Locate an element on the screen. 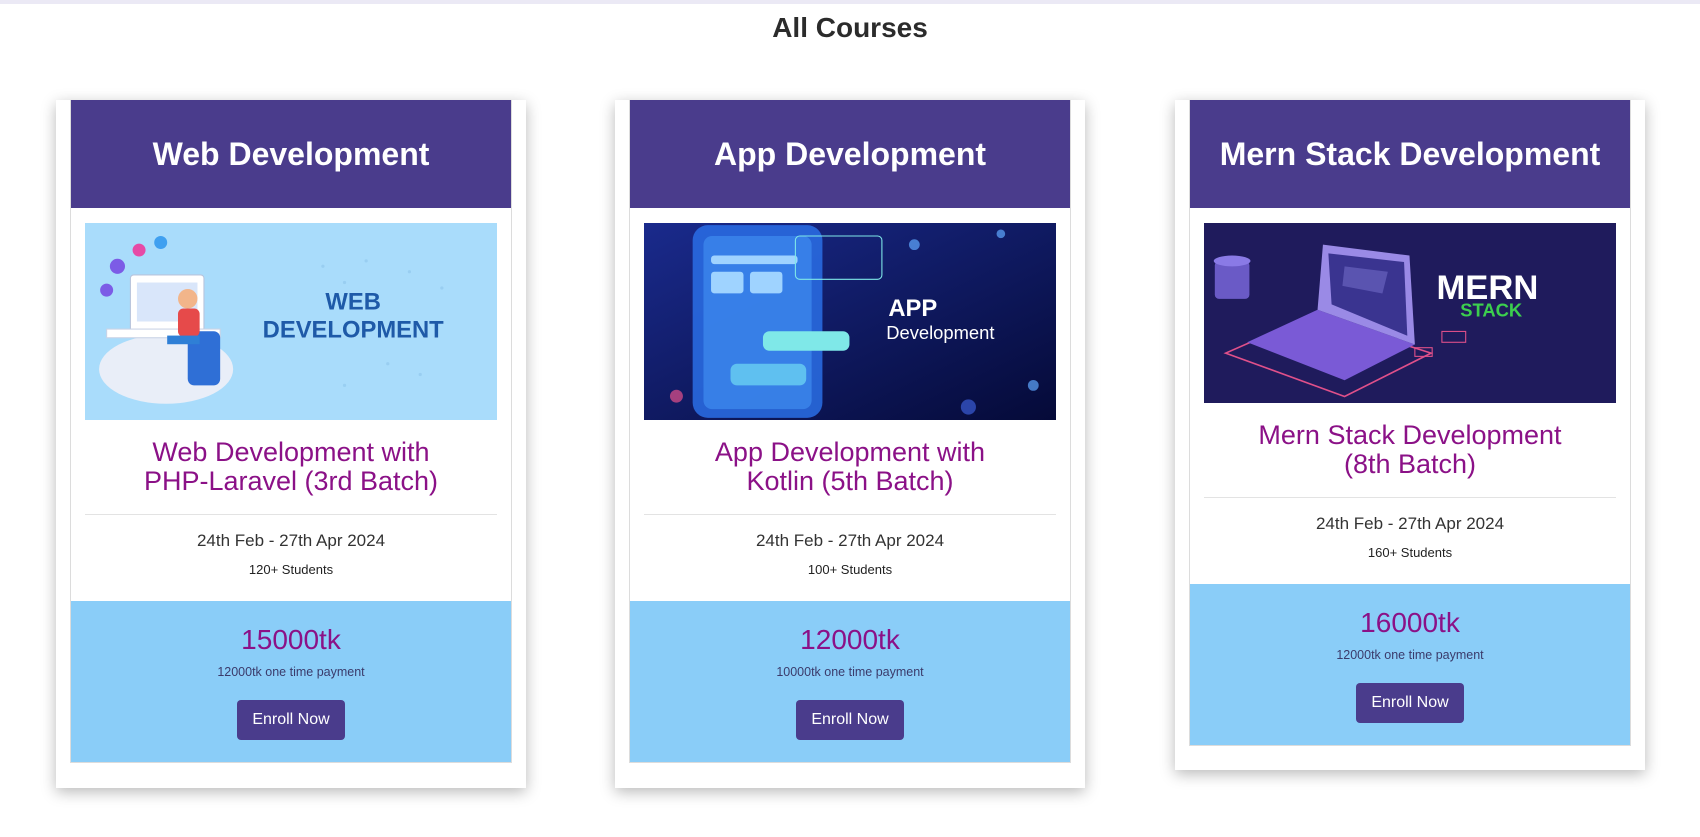 This screenshot has width=1700, height=837. course-name-line1: Web Development with is located at coordinates (291, 452).